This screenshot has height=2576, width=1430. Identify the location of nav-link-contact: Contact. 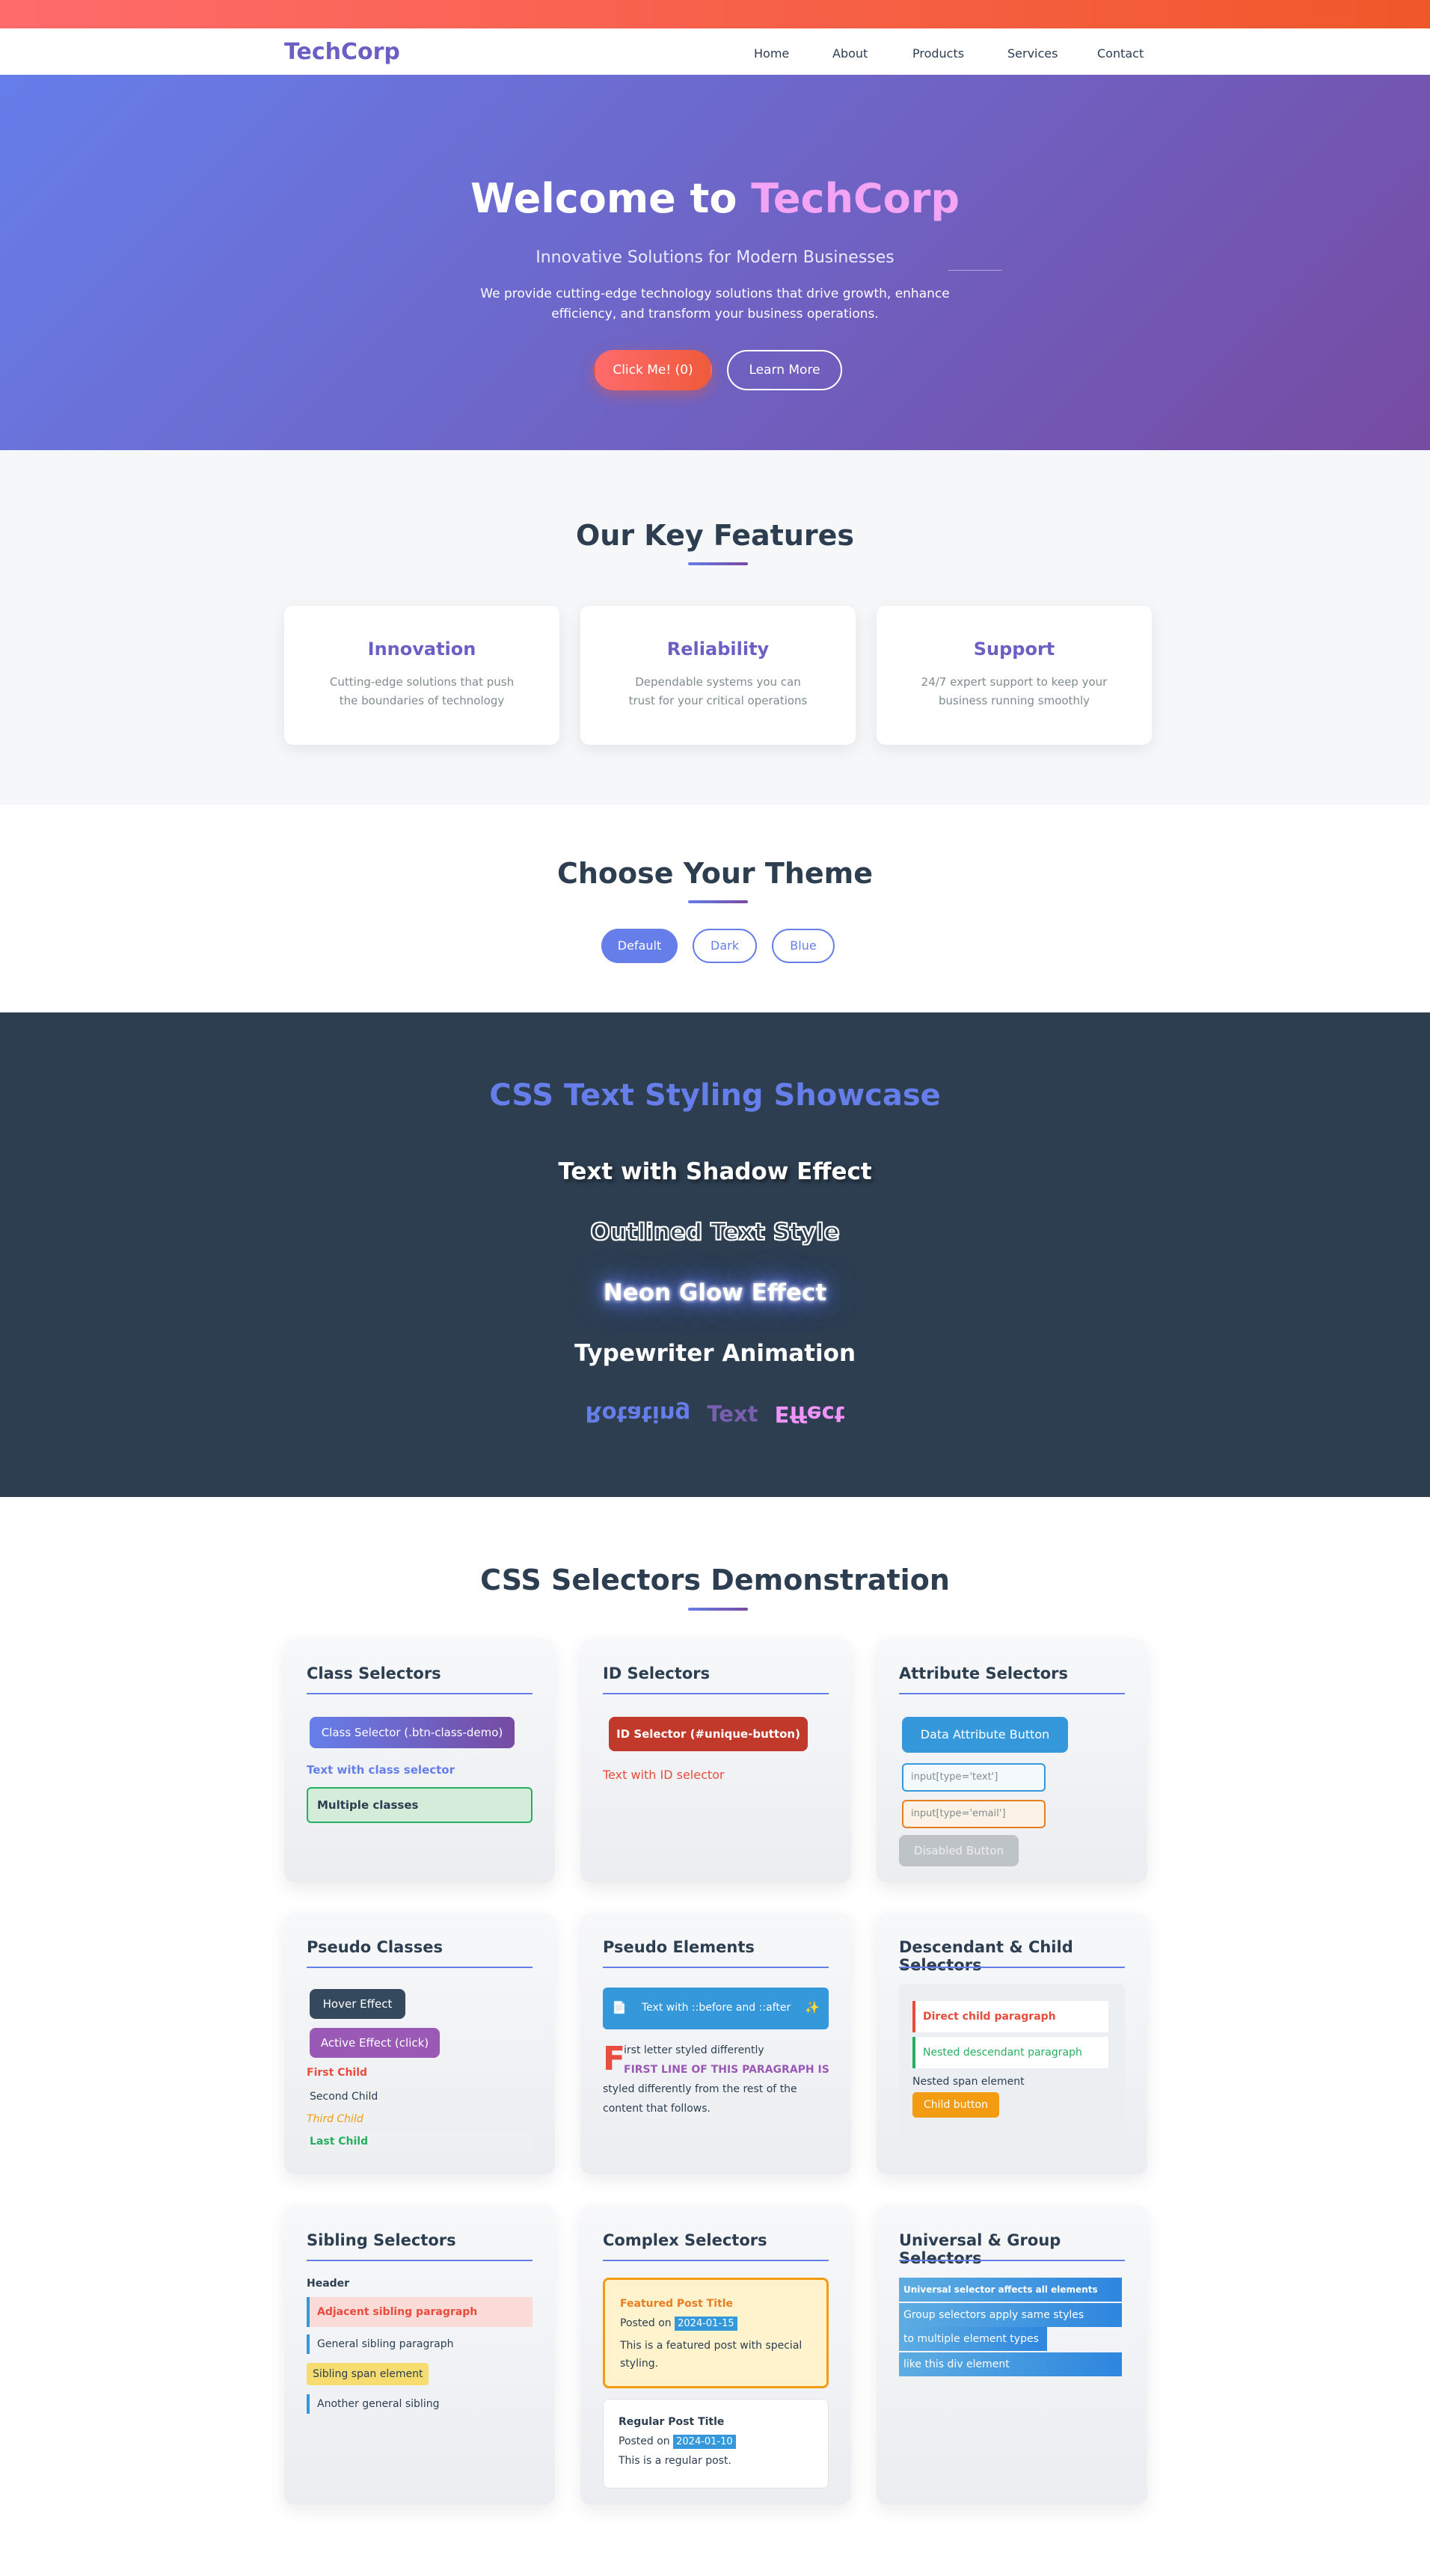
(1120, 53).